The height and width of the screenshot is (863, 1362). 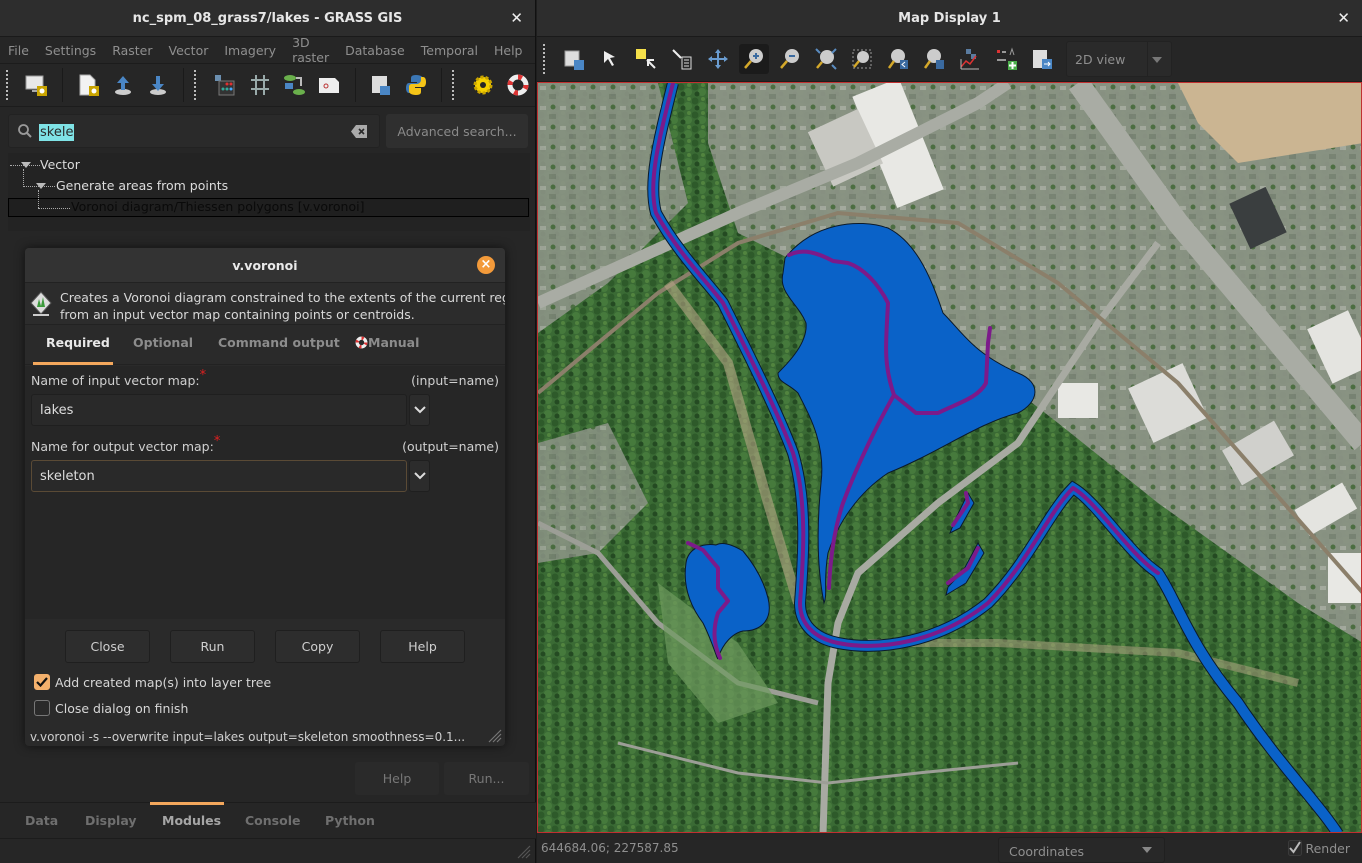 What do you see at coordinates (524, 852) in the screenshot?
I see `window-resize-grip-icon` at bounding box center [524, 852].